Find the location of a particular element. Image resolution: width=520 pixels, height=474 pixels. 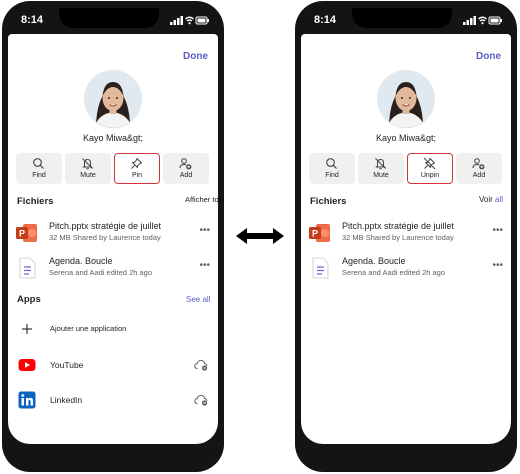

files-see-all-link: Voir all is located at coordinates (491, 199).